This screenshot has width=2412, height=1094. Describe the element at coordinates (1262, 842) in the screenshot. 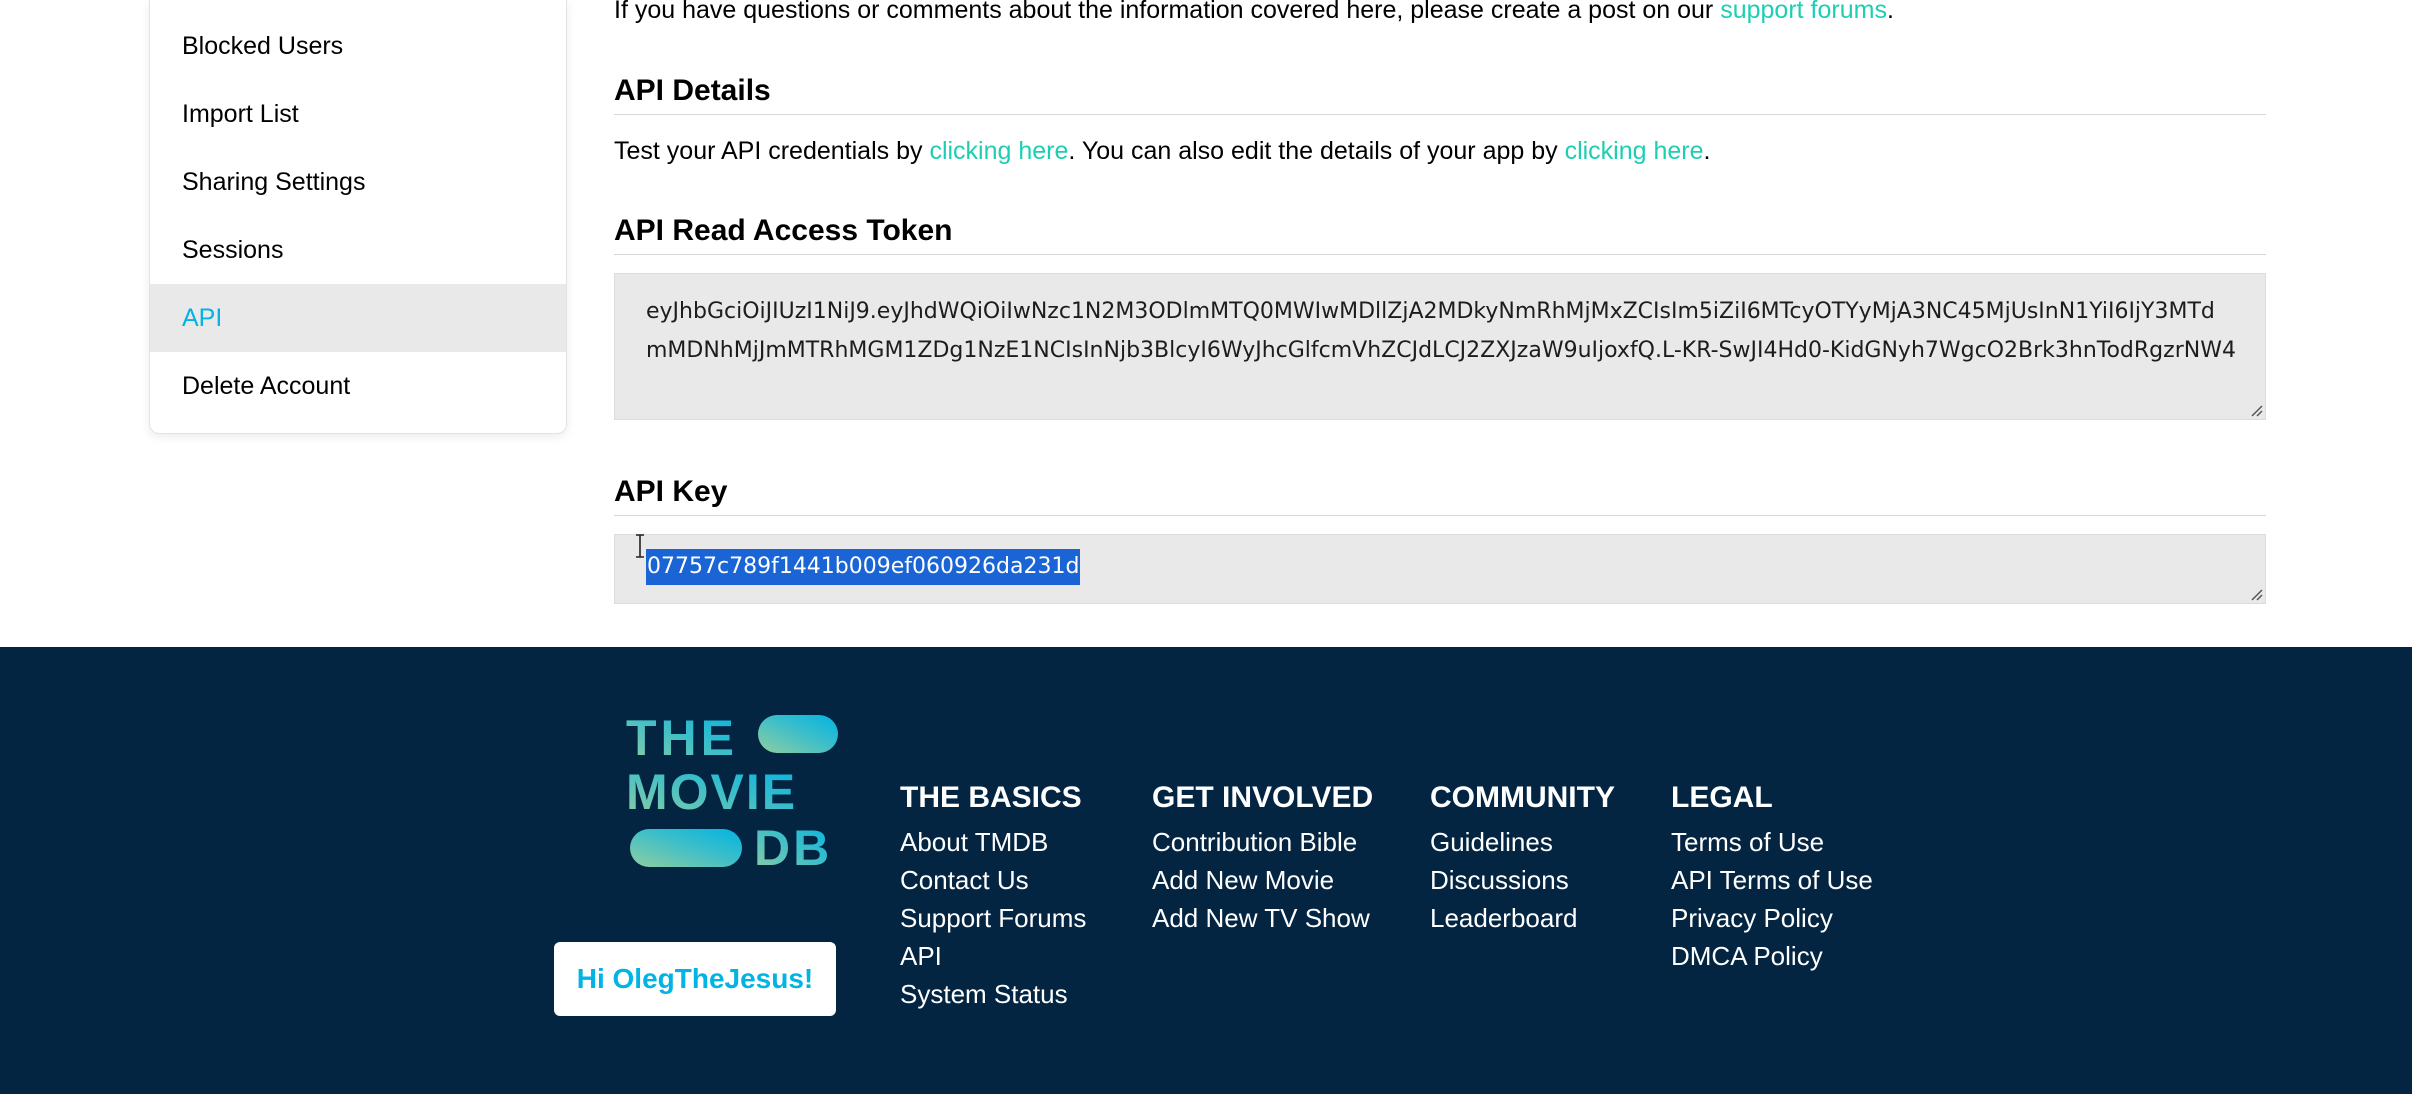

I see `footer-link-contribution-bible: Contribution Bible` at that location.